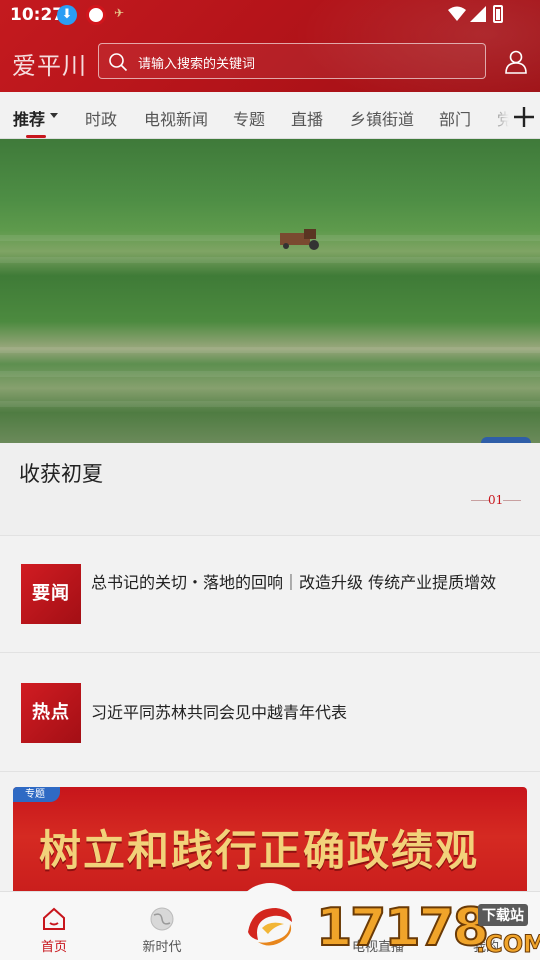 Image resolution: width=540 pixels, height=960 pixels. Describe the element at coordinates (307, 118) in the screenshot. I see `tab-live: 直播` at that location.